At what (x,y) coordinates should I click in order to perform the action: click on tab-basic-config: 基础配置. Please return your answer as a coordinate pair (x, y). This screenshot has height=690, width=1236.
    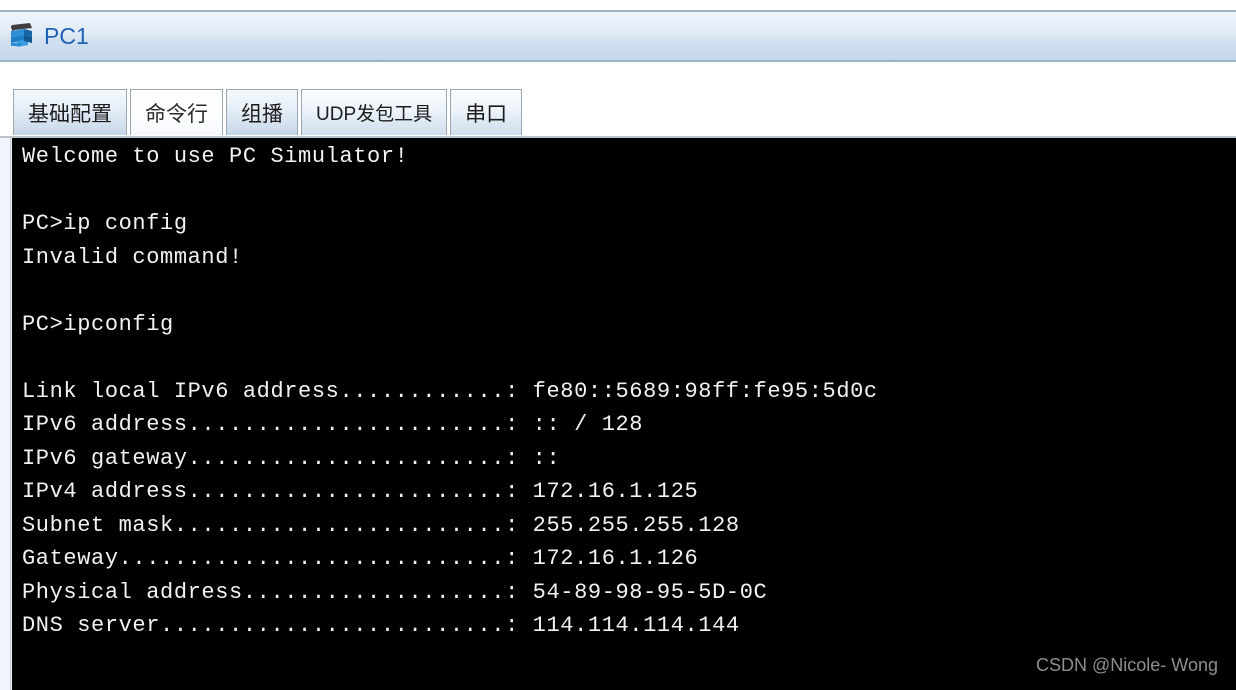
    Looking at the image, I should click on (70, 112).